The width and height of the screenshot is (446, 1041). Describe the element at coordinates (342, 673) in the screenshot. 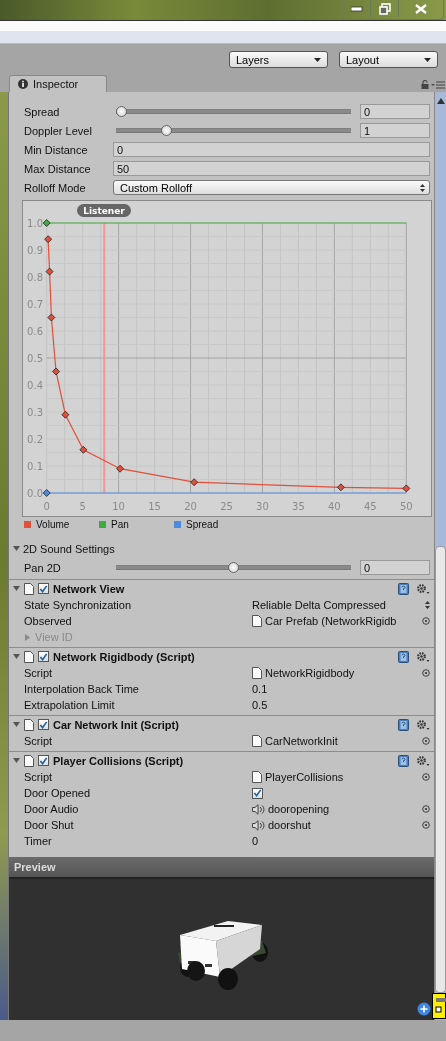

I see `object-reference: NetworkRigidbody` at that location.